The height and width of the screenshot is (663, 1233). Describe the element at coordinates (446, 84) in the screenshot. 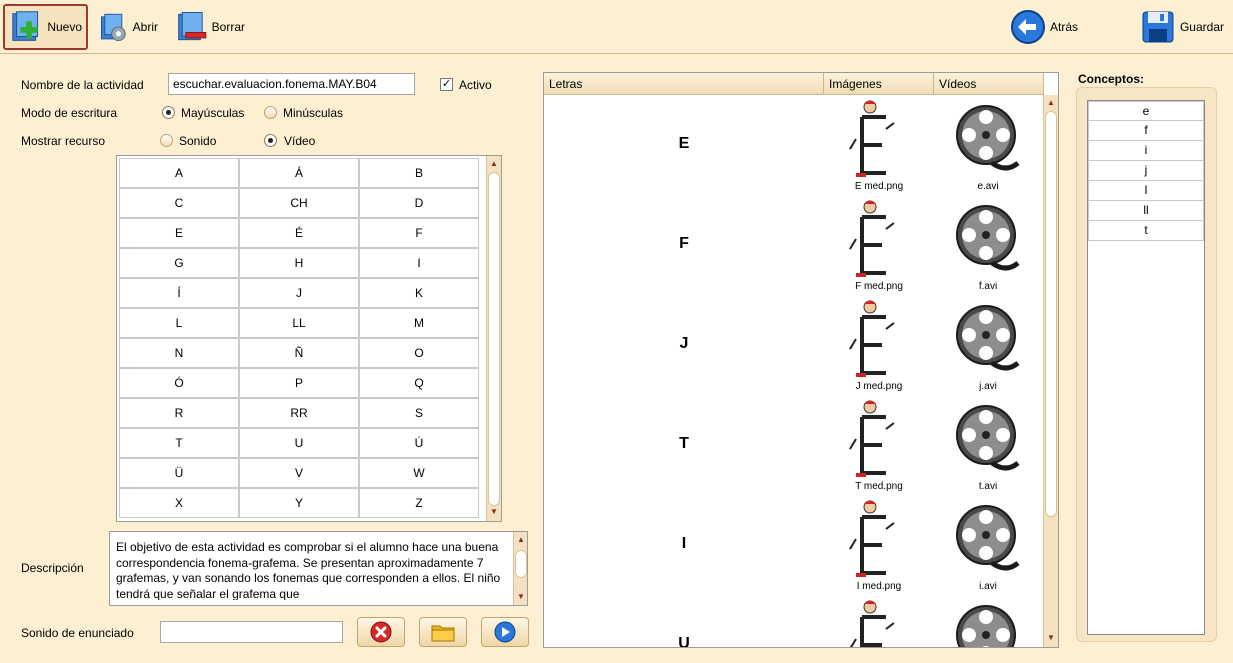

I see `active-checkbox: ✓` at that location.